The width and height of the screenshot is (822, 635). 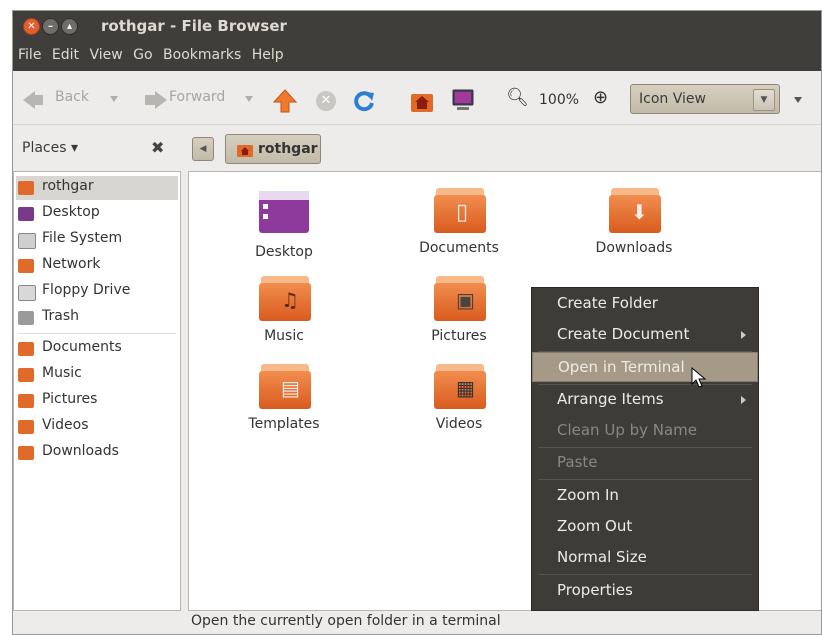 I want to click on forward-button: Forward, so click(x=197, y=97).